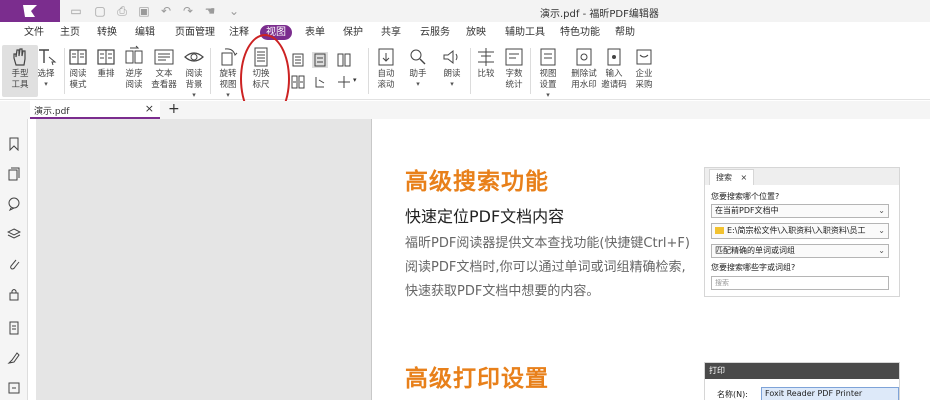 The image size is (930, 400). I want to click on menu-edit: 编辑, so click(145, 32).